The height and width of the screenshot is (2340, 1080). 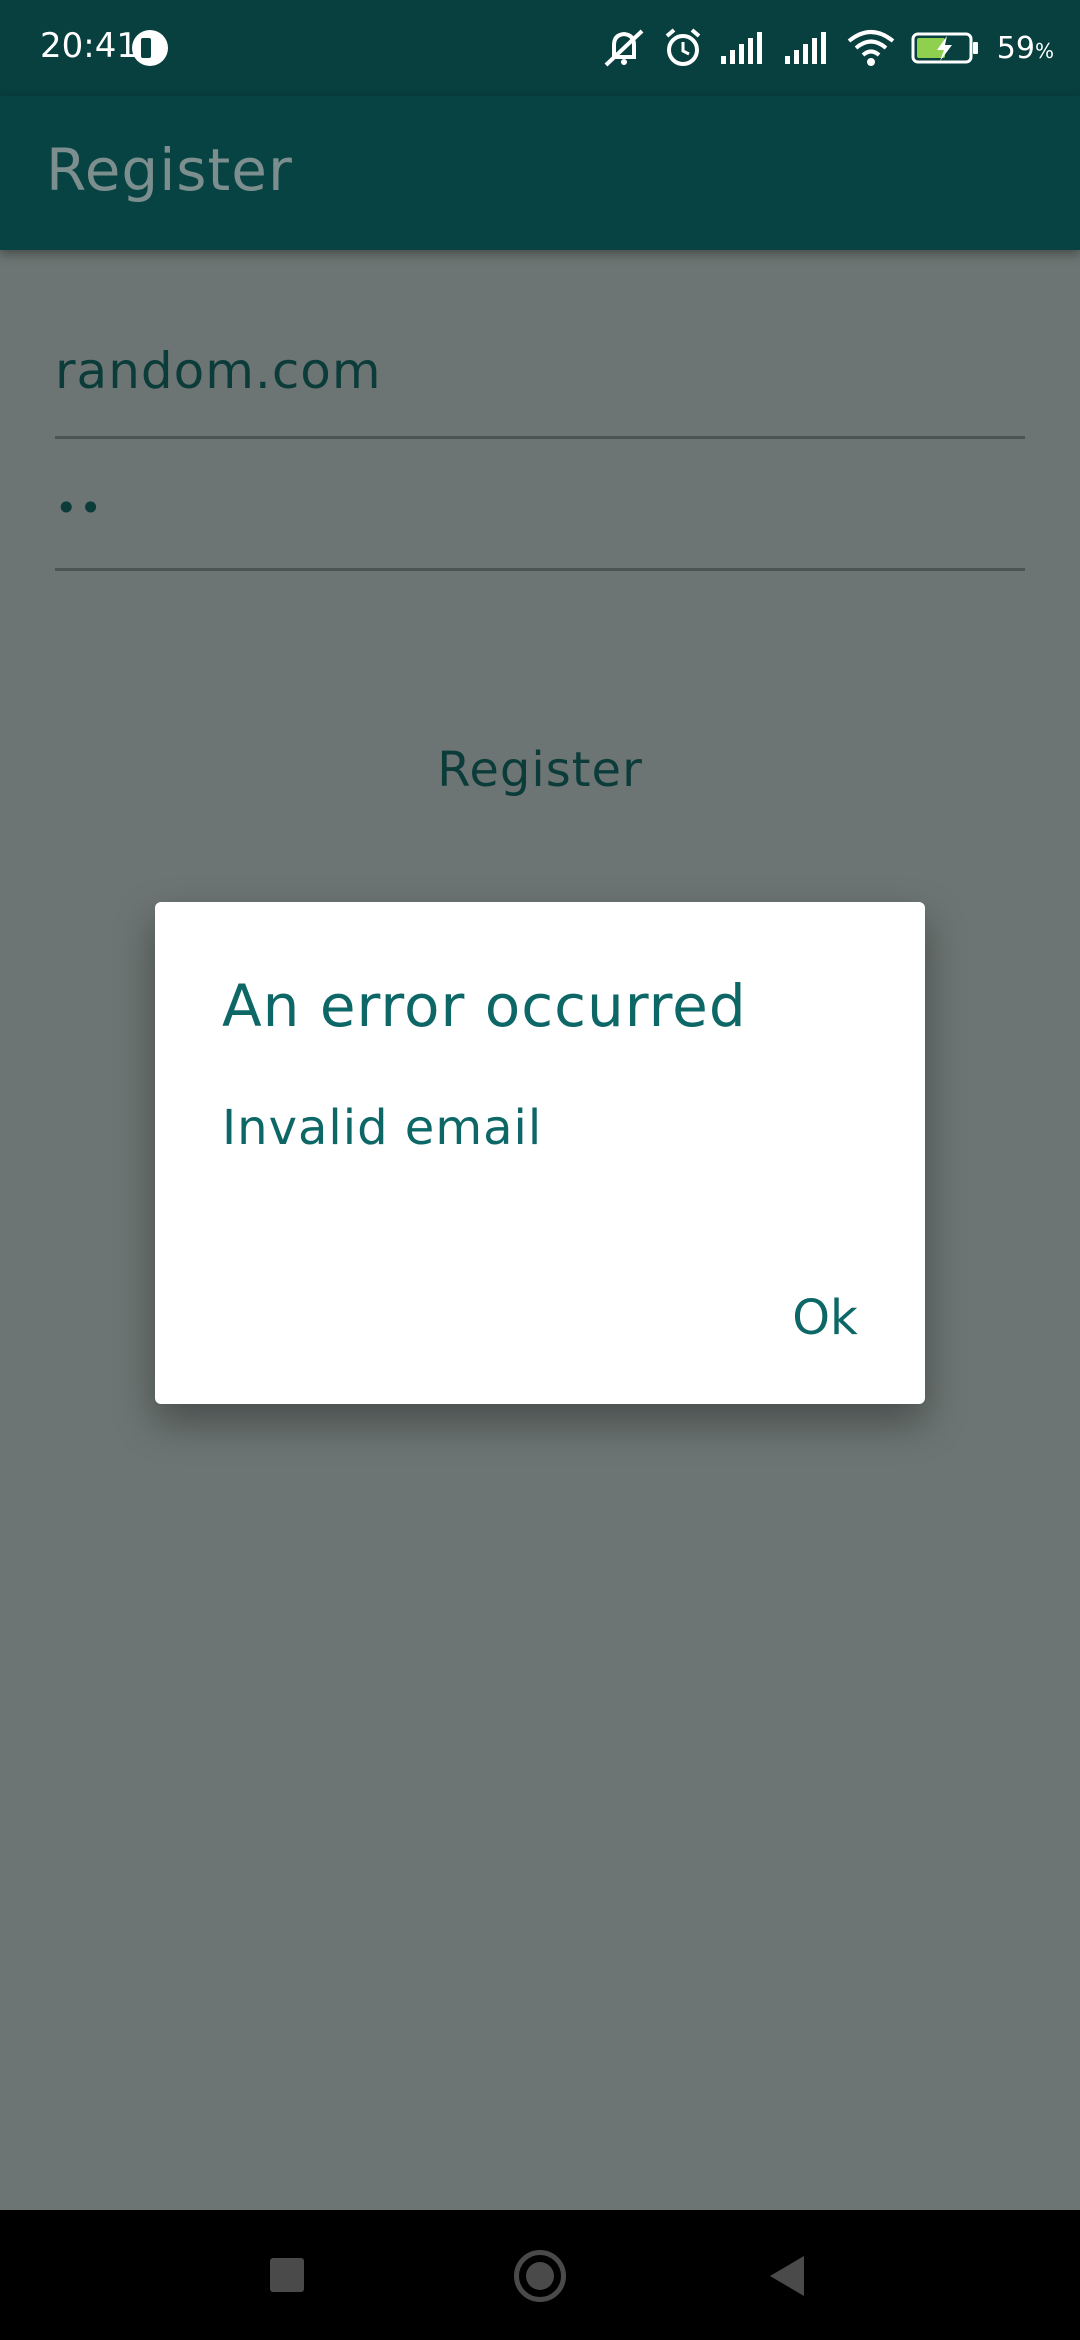 What do you see at coordinates (825, 1318) in the screenshot?
I see `ok-button: Ok` at bounding box center [825, 1318].